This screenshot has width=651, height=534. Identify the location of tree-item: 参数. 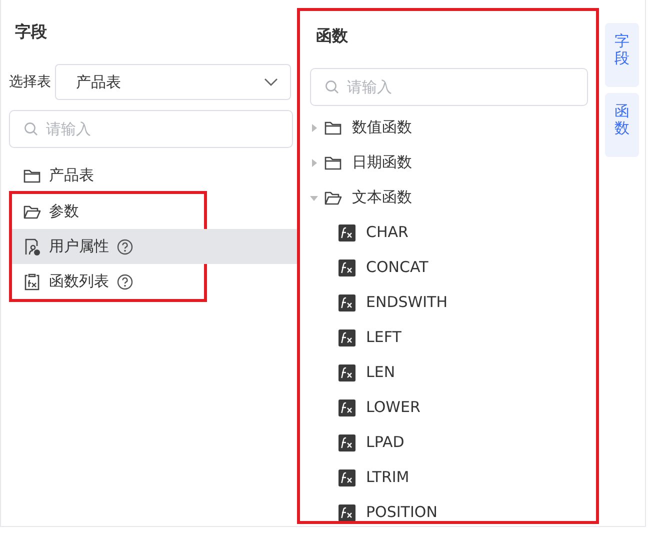
(154, 211).